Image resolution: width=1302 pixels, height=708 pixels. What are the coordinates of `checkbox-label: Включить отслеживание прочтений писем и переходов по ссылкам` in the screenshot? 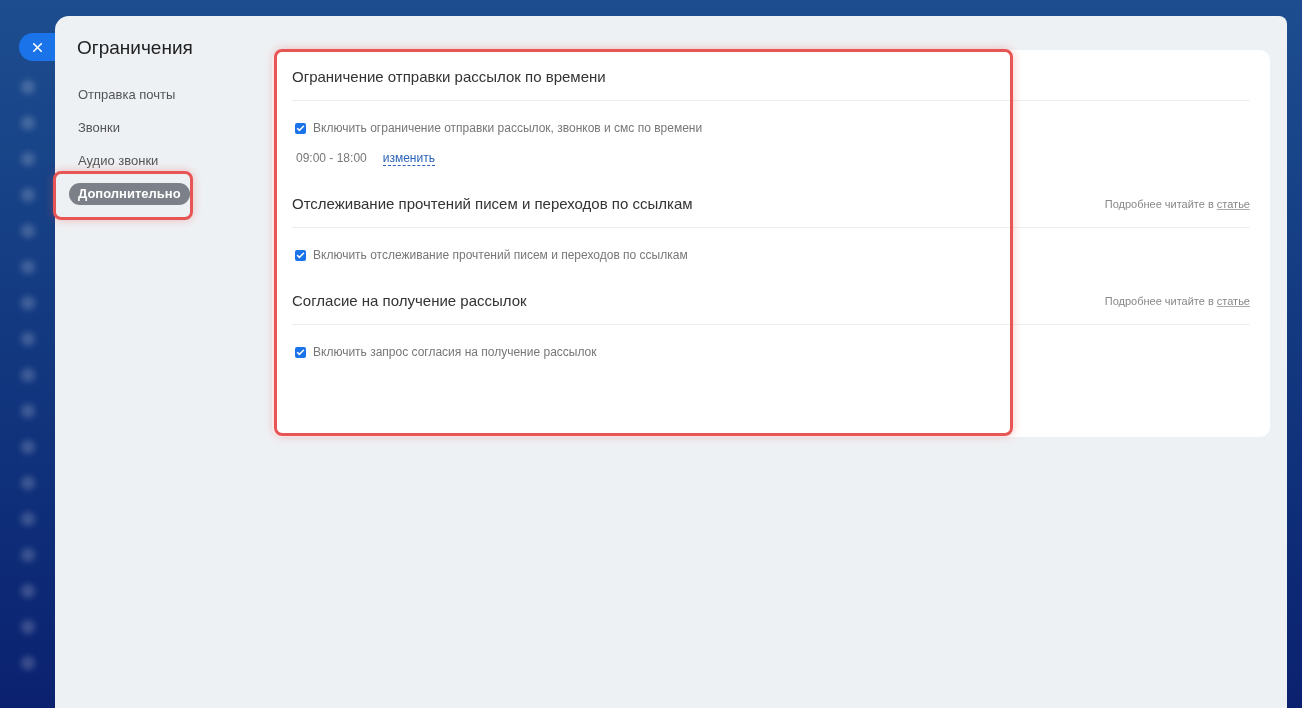 It's located at (500, 255).